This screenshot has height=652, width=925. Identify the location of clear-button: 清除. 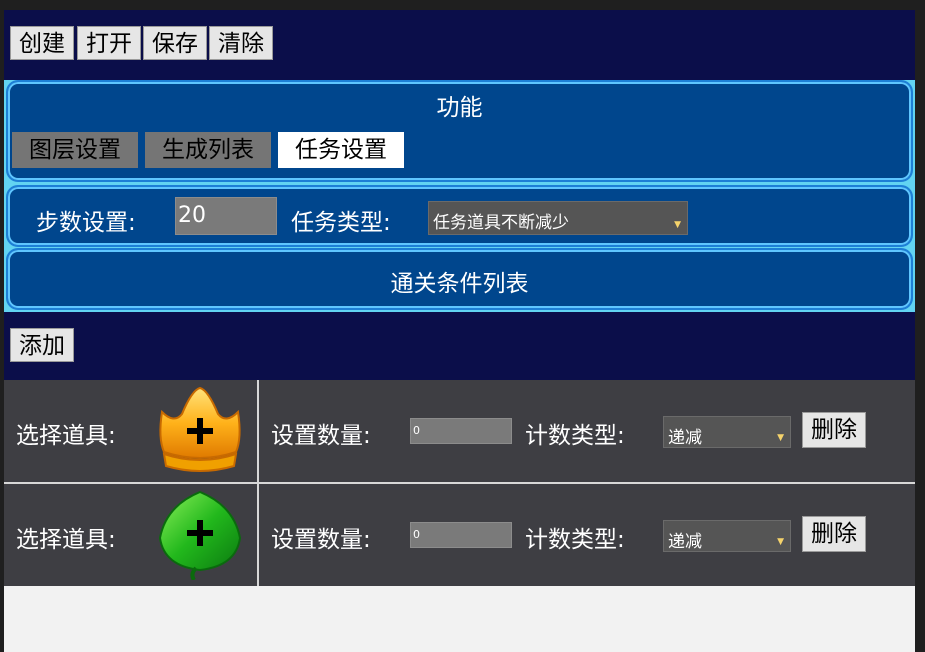
(241, 43).